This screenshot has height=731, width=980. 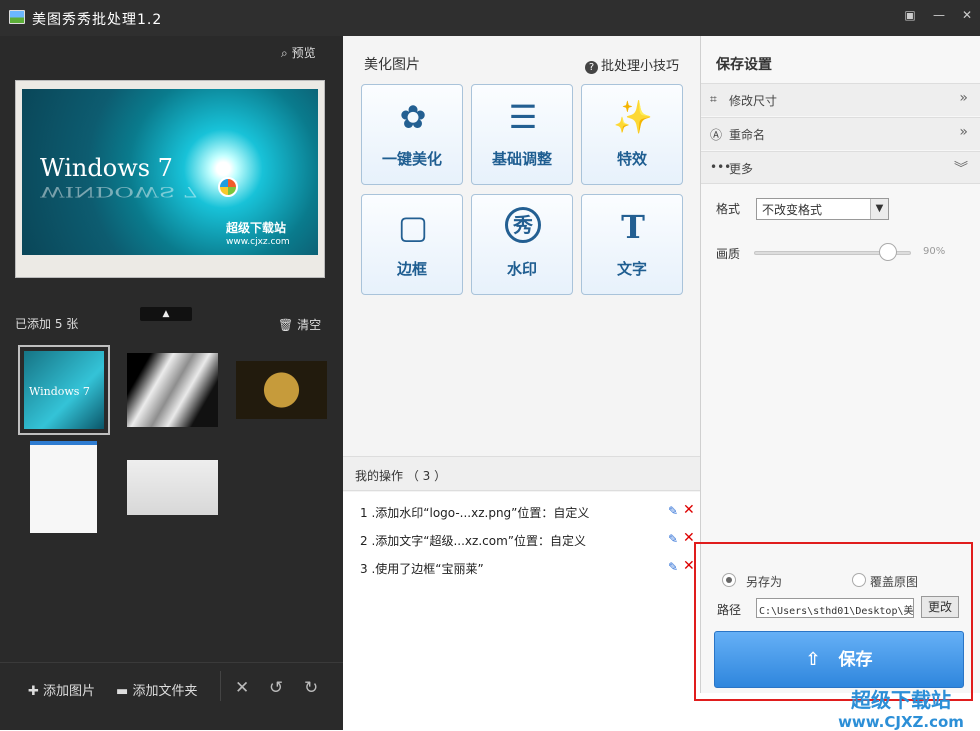 I want to click on watermark-cn: 超级下载站, so click(x=901, y=700).